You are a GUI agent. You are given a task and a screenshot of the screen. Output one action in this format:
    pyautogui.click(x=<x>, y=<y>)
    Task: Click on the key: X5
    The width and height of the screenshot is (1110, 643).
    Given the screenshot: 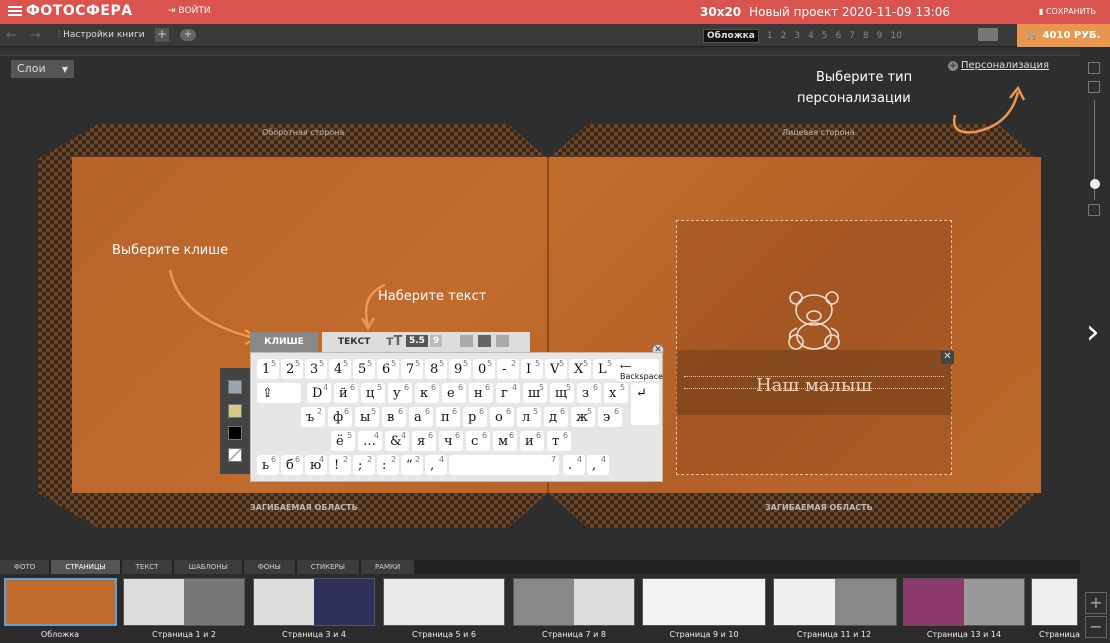 What is the action you would take?
    pyautogui.click(x=580, y=369)
    